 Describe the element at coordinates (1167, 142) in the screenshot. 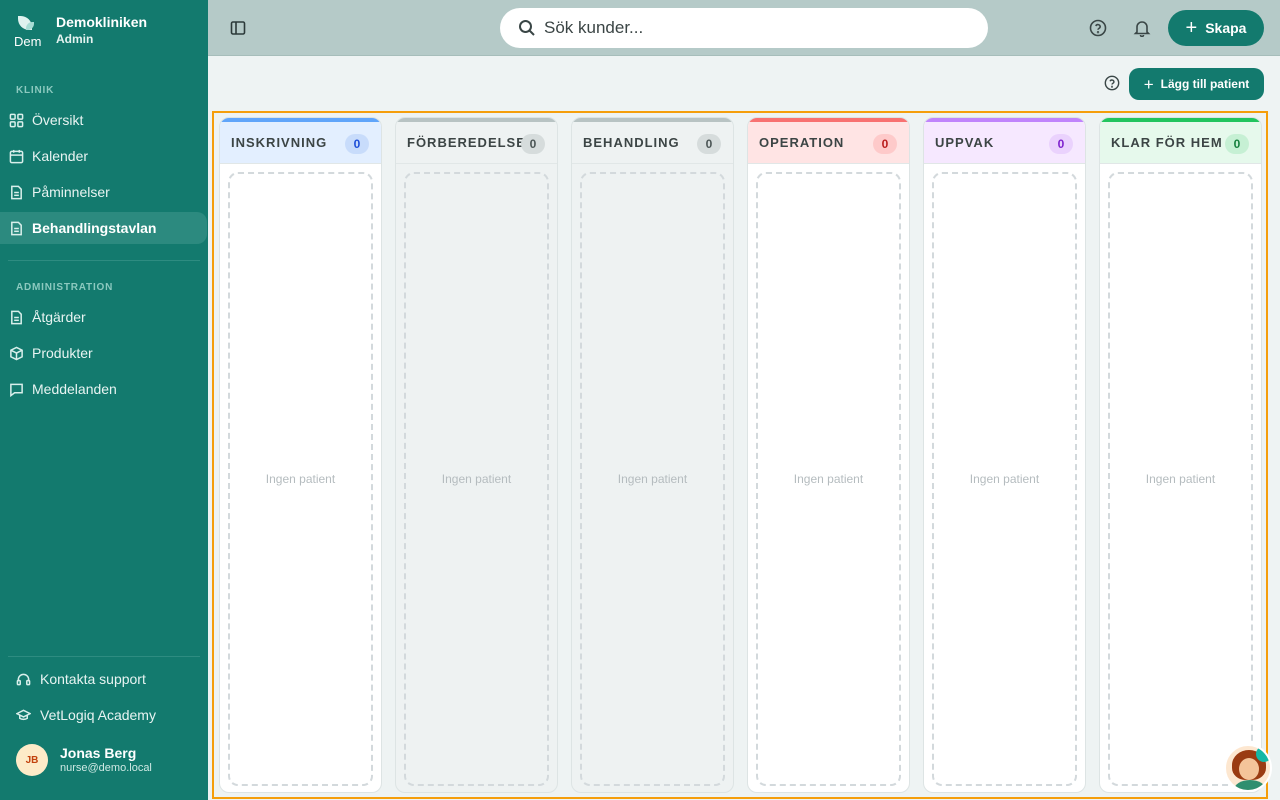

I see `column-title: KLAR FÖR HEM` at that location.